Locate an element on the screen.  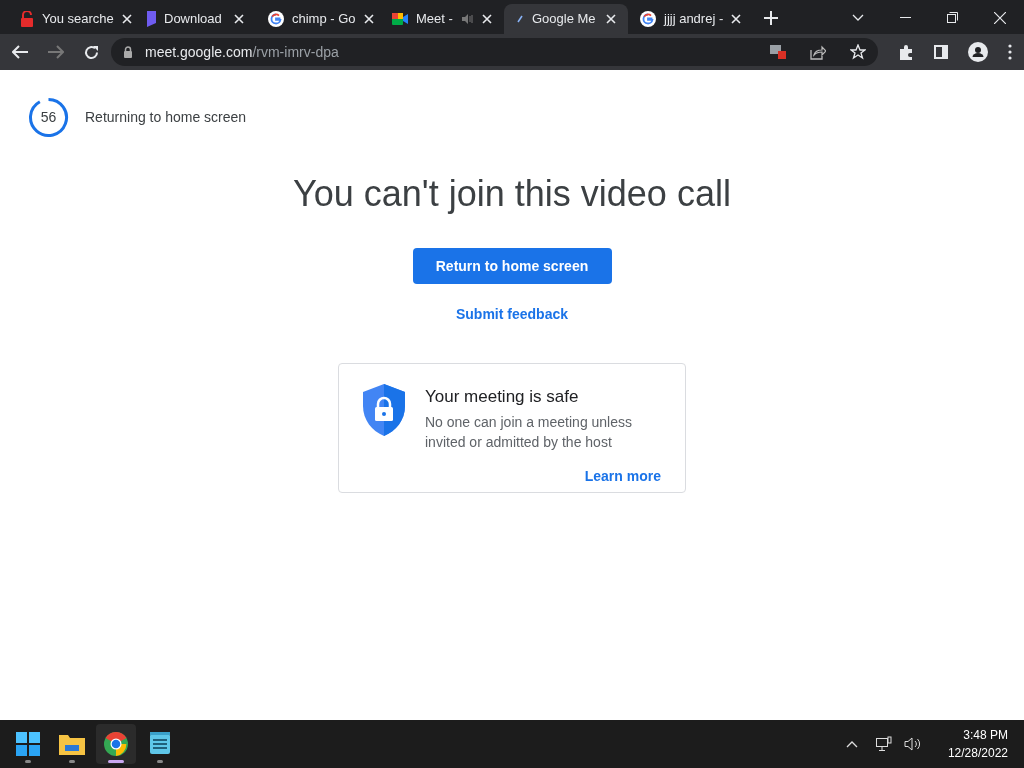
tab-title: chimp - Go is located at coordinates (324, 19).